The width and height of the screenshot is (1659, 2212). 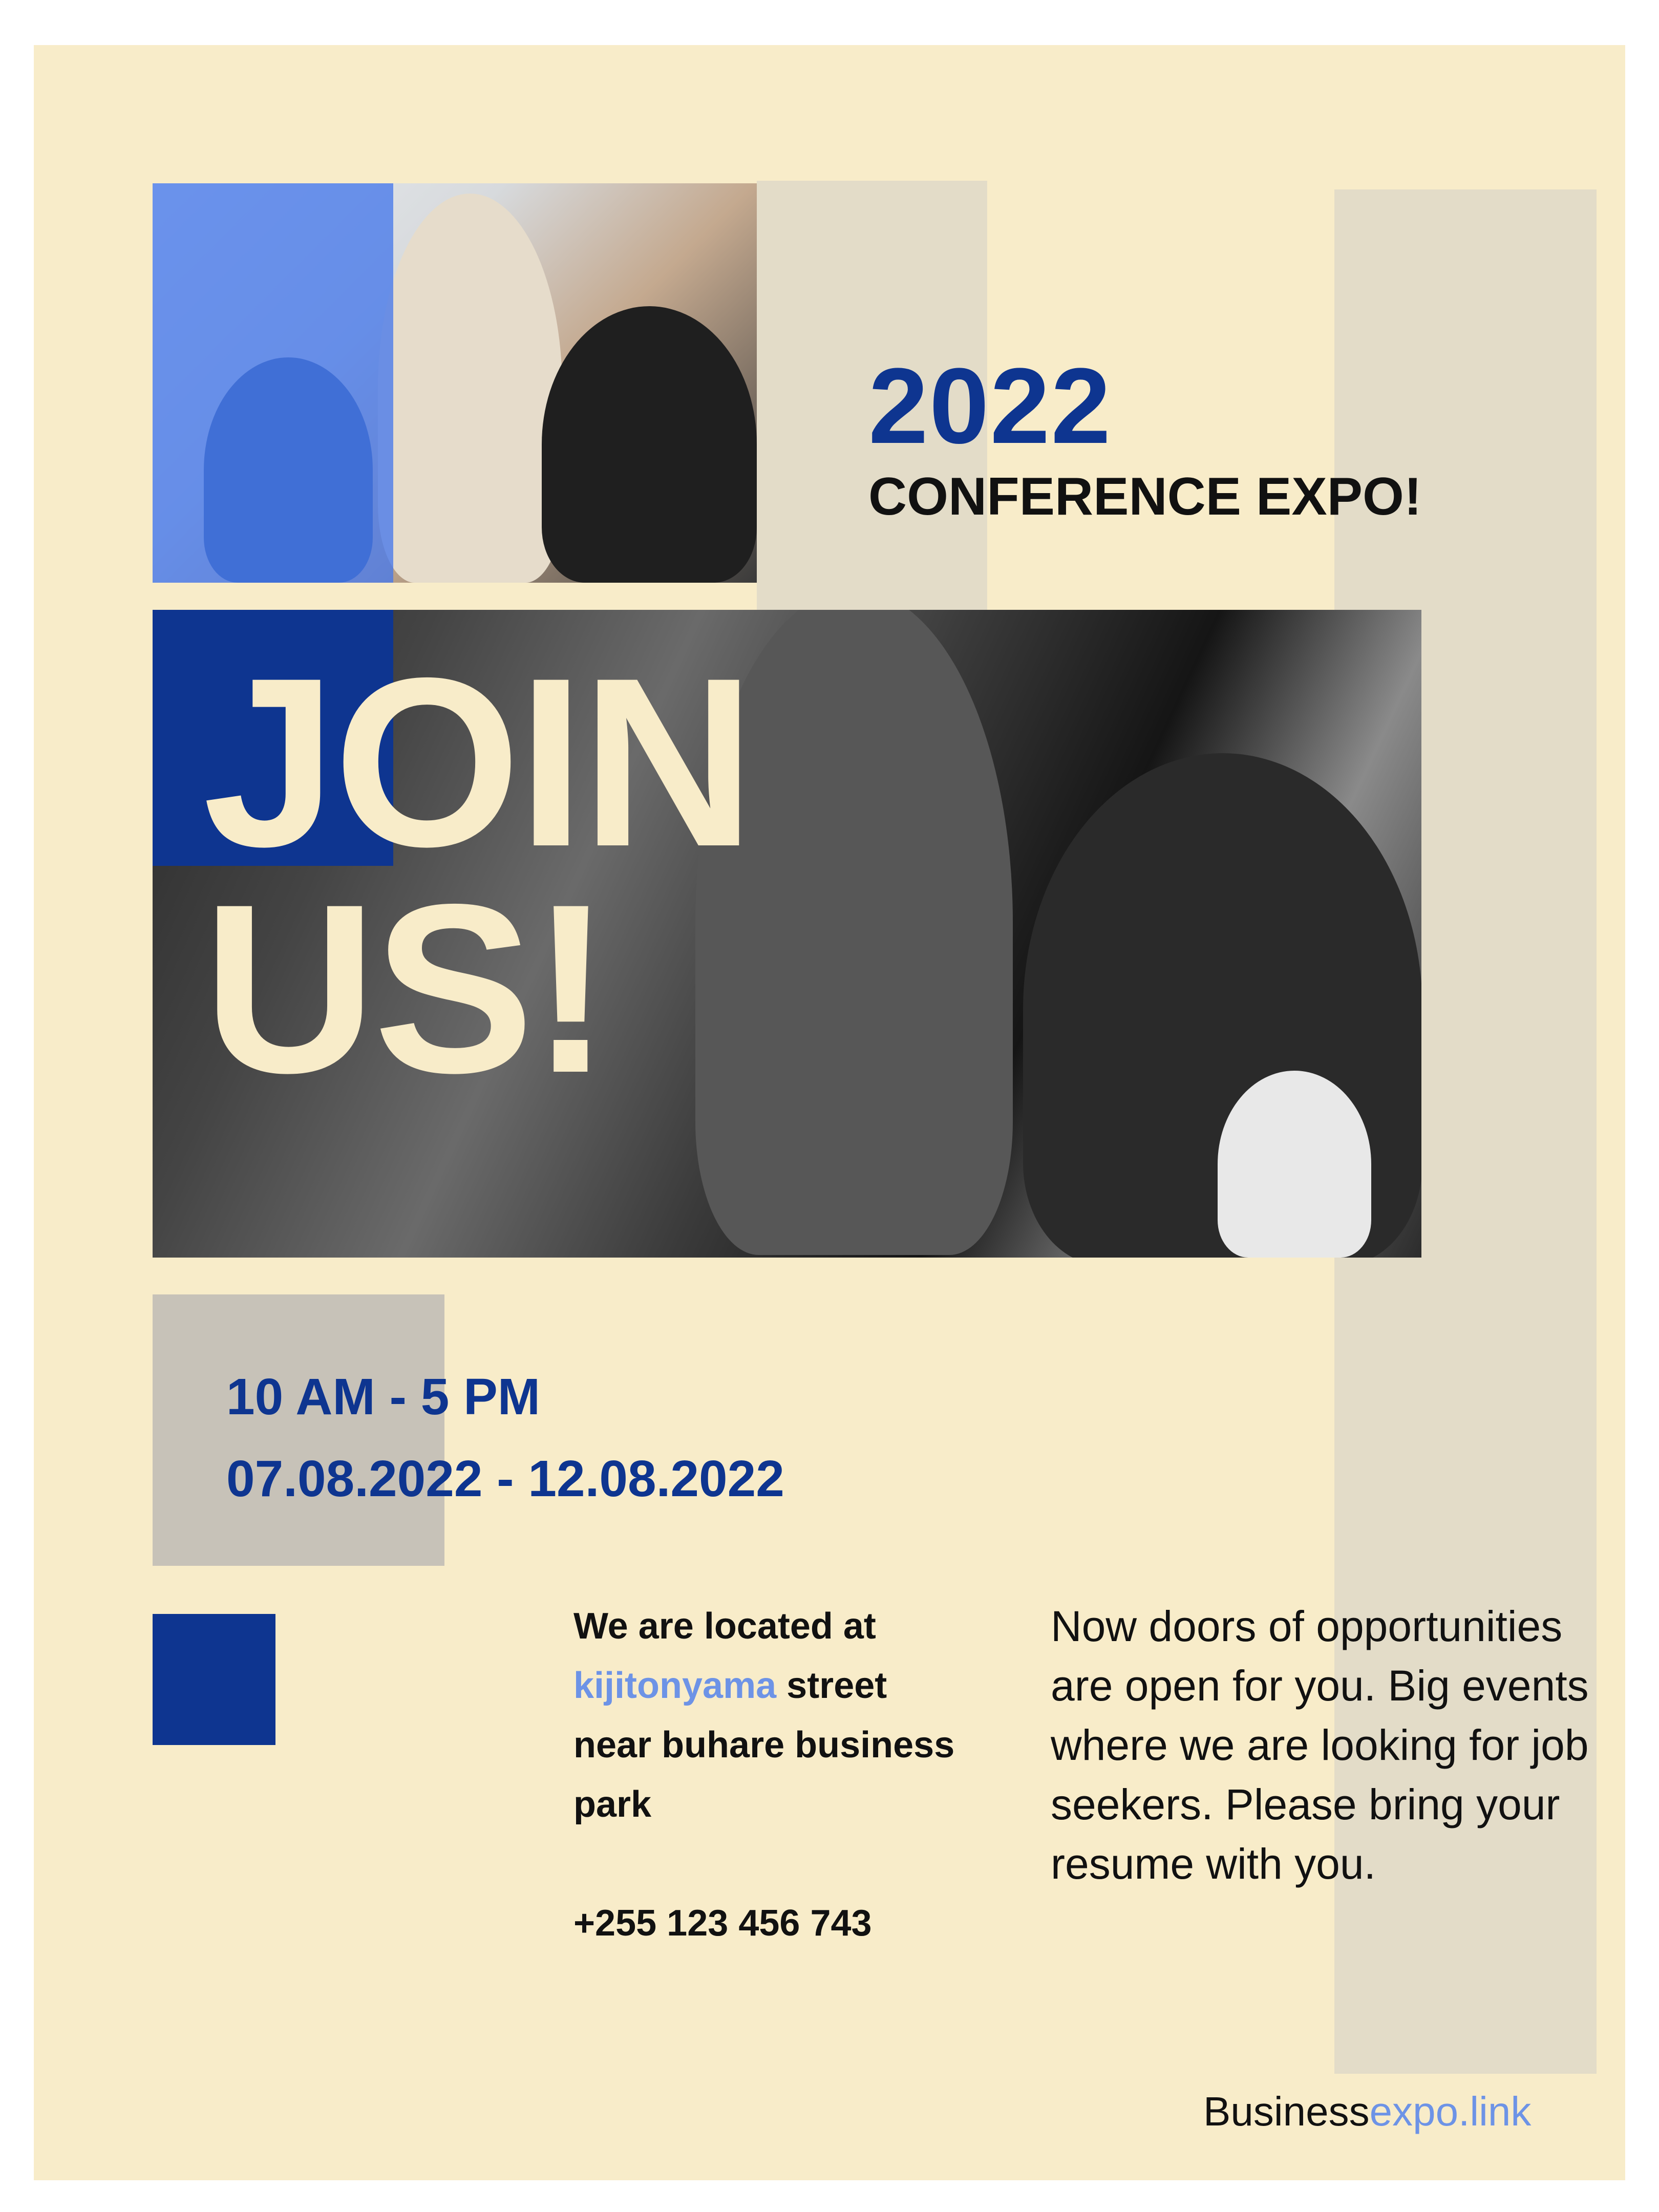 I want to click on location-street: kijitonyama street, so click(x=804, y=1685).